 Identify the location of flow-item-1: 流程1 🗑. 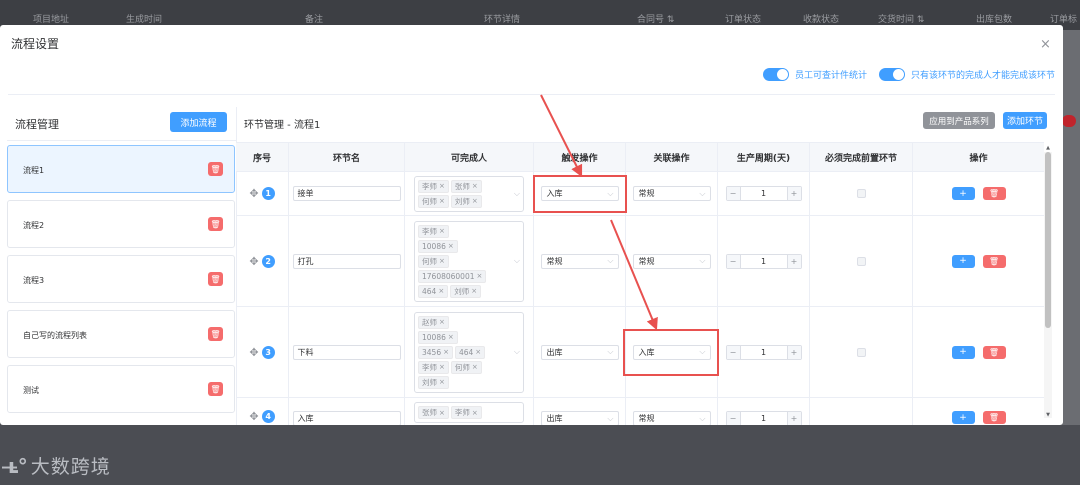
(121, 169).